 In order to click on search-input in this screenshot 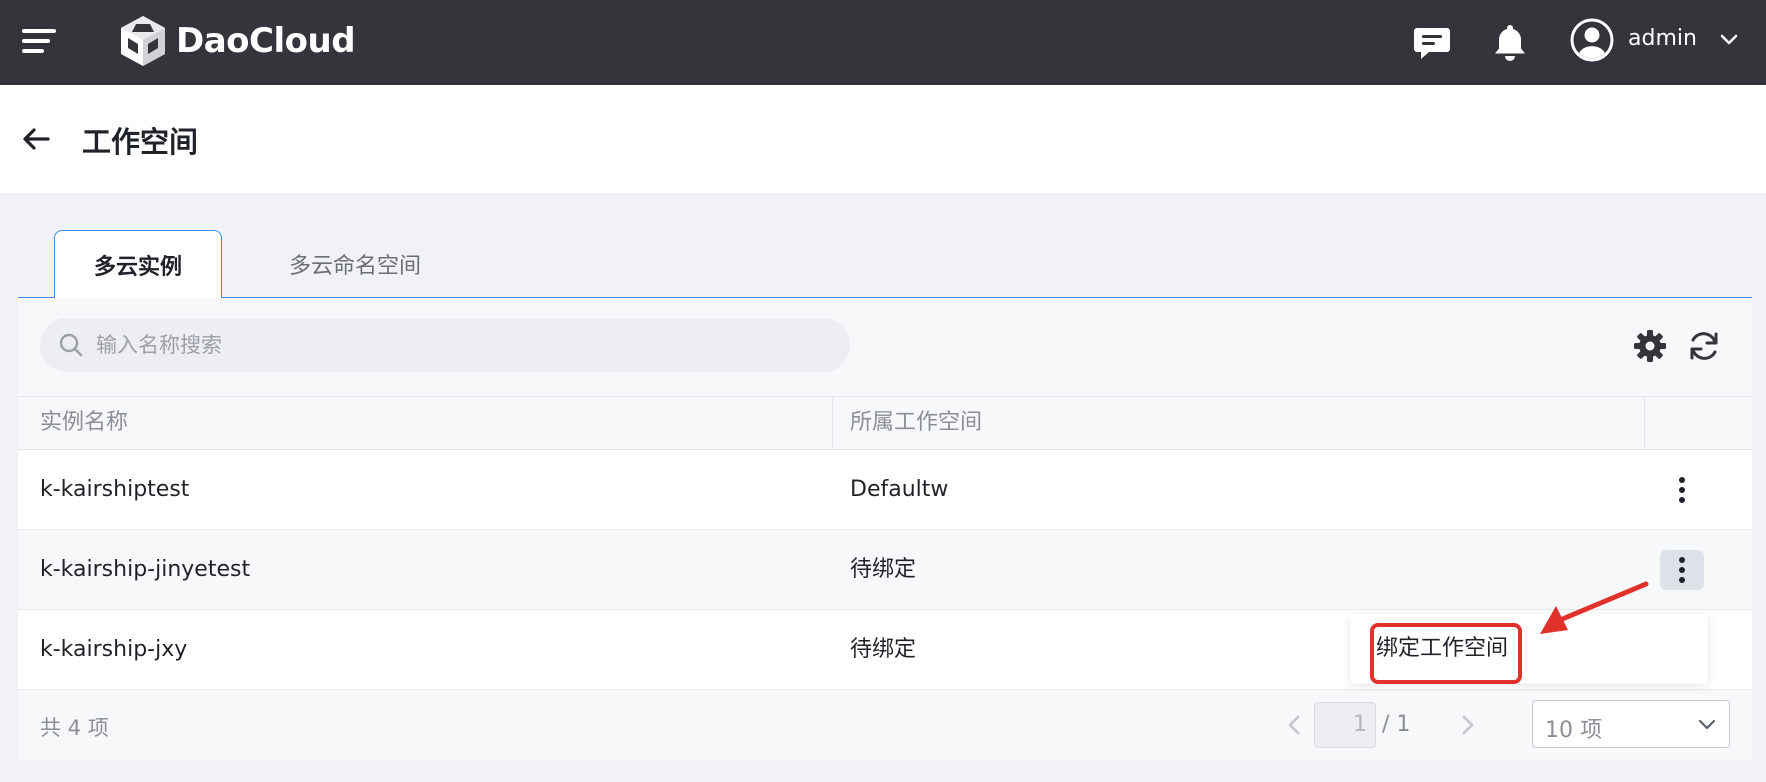, I will do `click(461, 345)`.